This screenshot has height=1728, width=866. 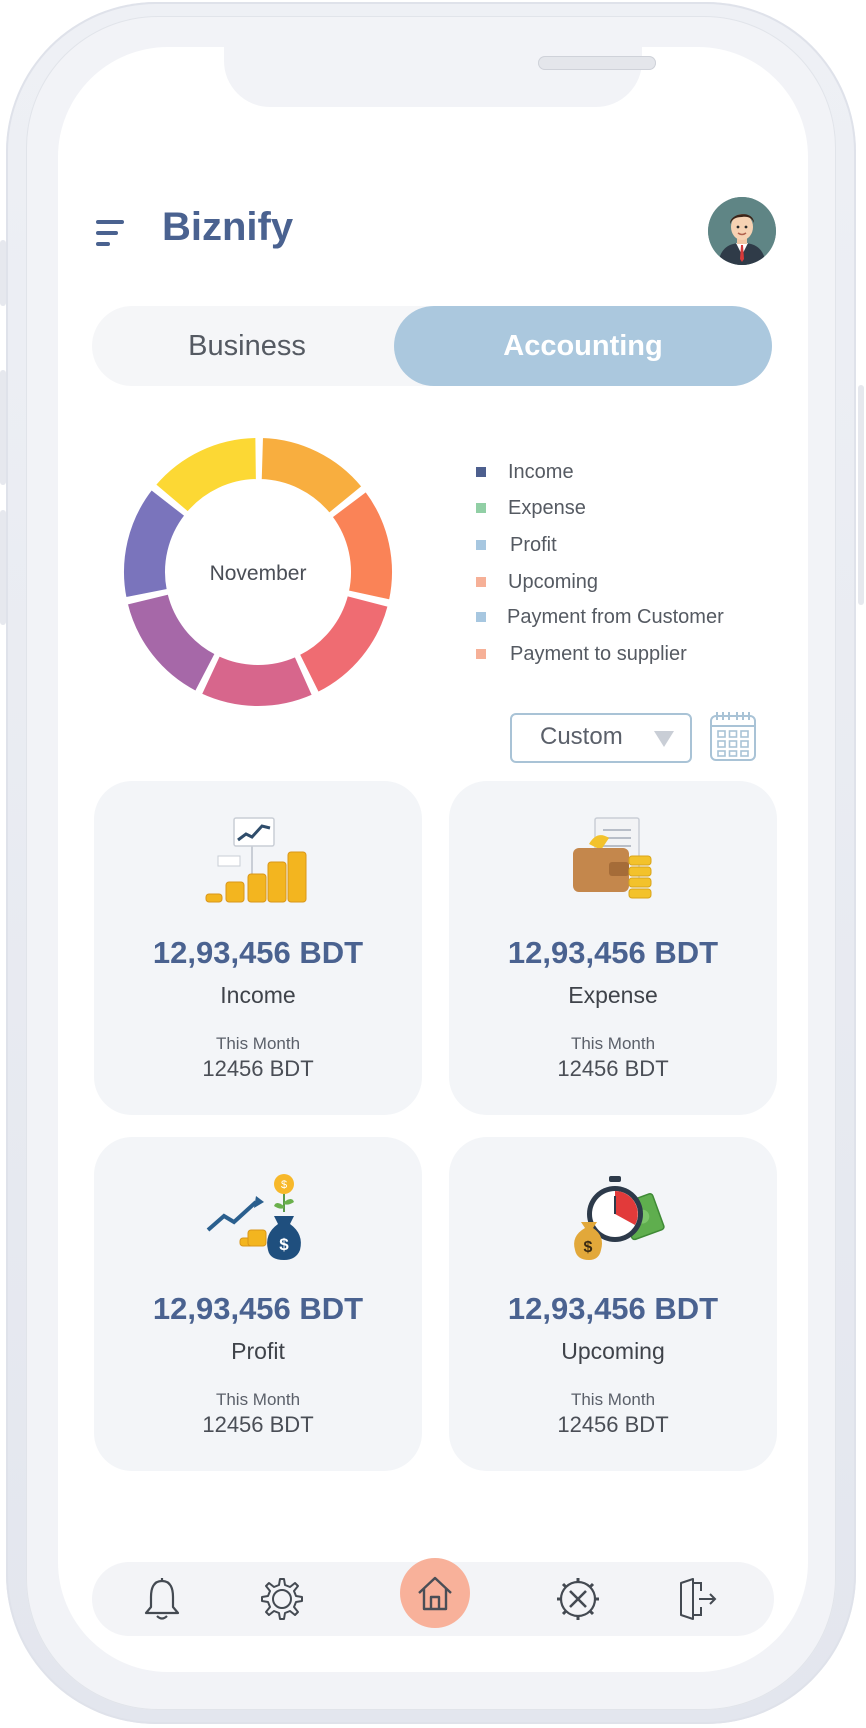 I want to click on notch, so click(x=440, y=77).